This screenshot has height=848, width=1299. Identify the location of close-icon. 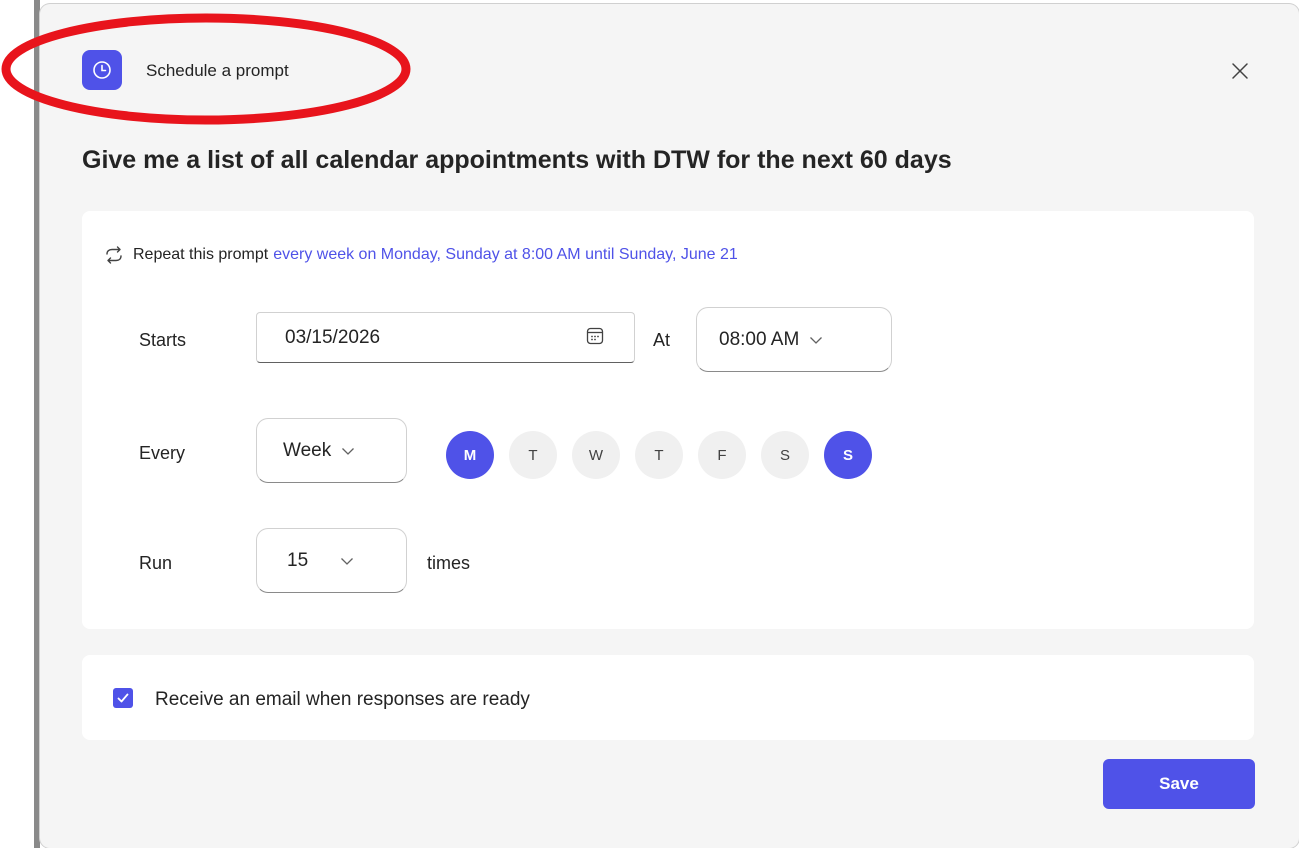
(1240, 71).